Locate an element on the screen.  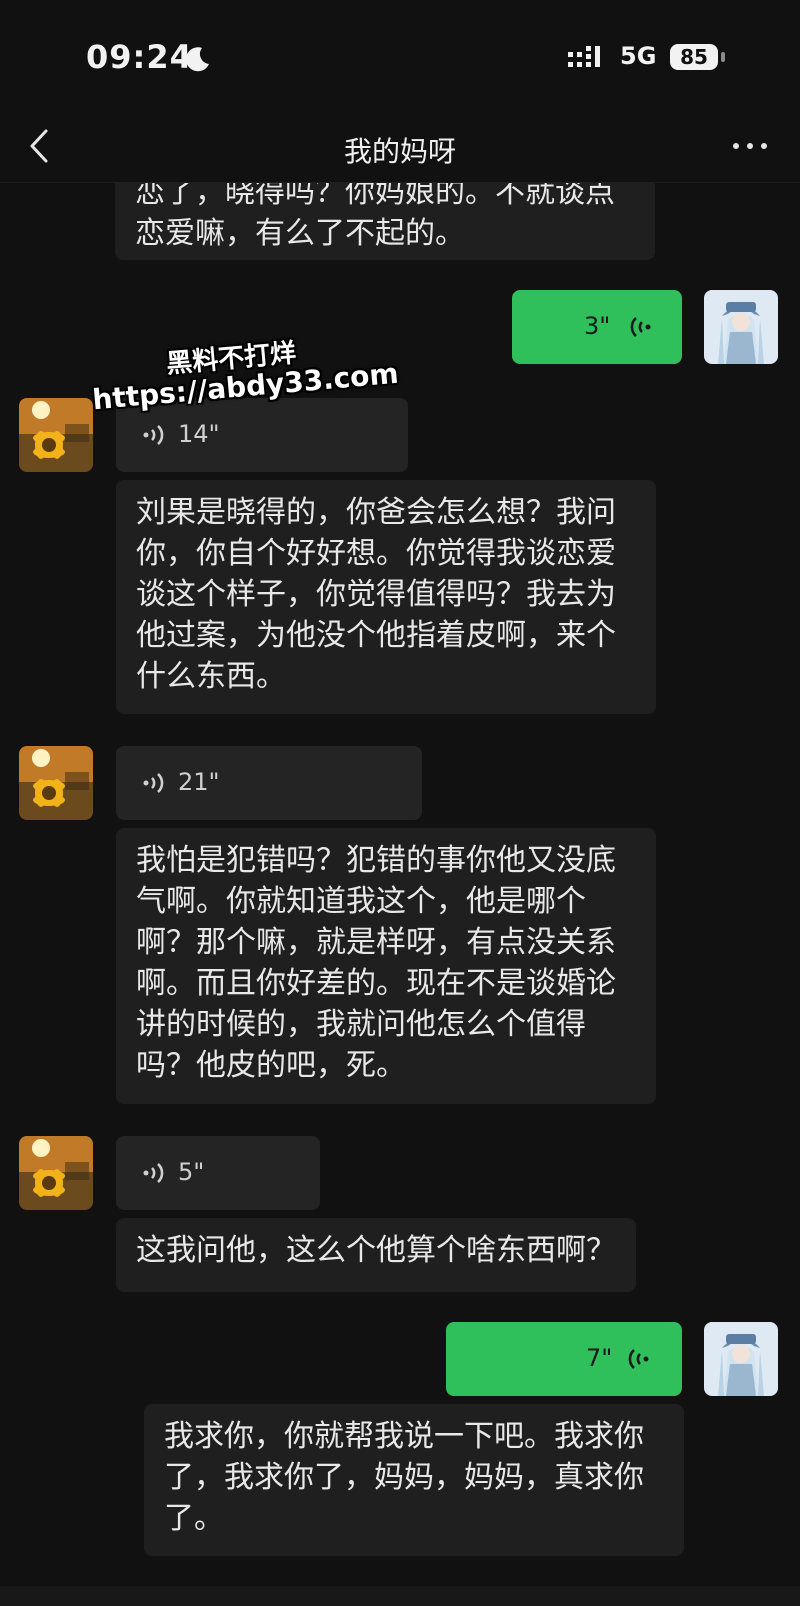
incoming-voice-message: 21" is located at coordinates (269, 783).